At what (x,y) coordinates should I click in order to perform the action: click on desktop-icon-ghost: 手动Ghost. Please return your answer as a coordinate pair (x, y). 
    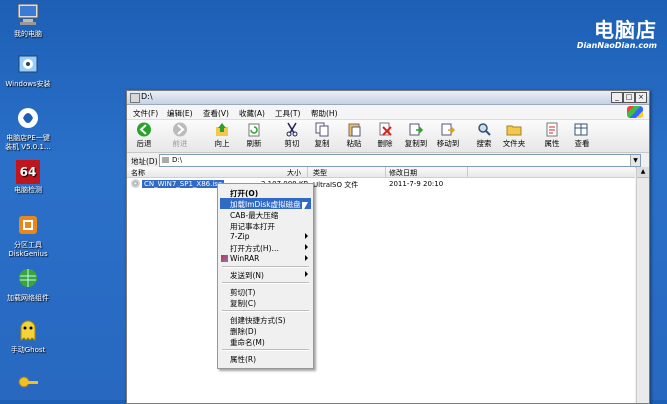
    Looking at the image, I should click on (28, 336).